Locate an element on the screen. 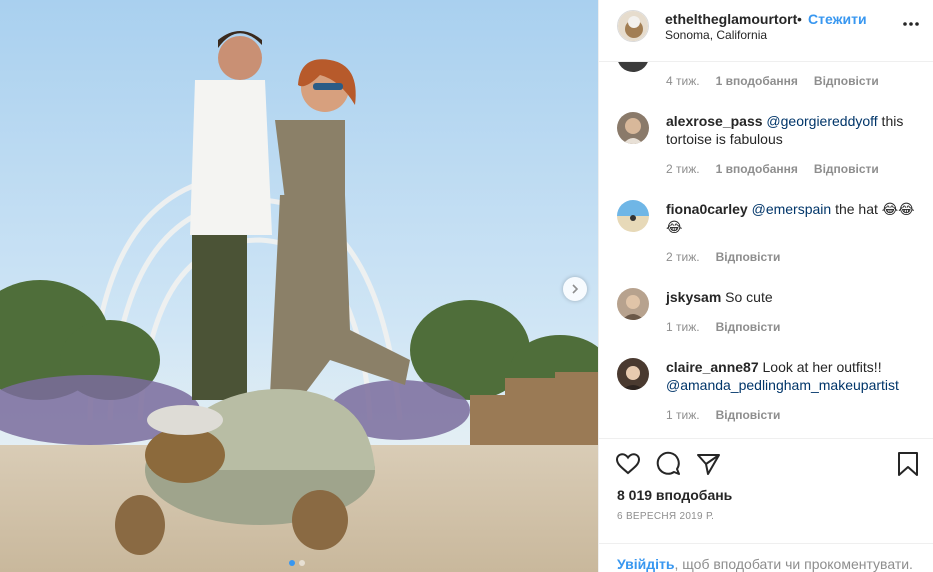  comment-mention: @emerspain is located at coordinates (792, 209).